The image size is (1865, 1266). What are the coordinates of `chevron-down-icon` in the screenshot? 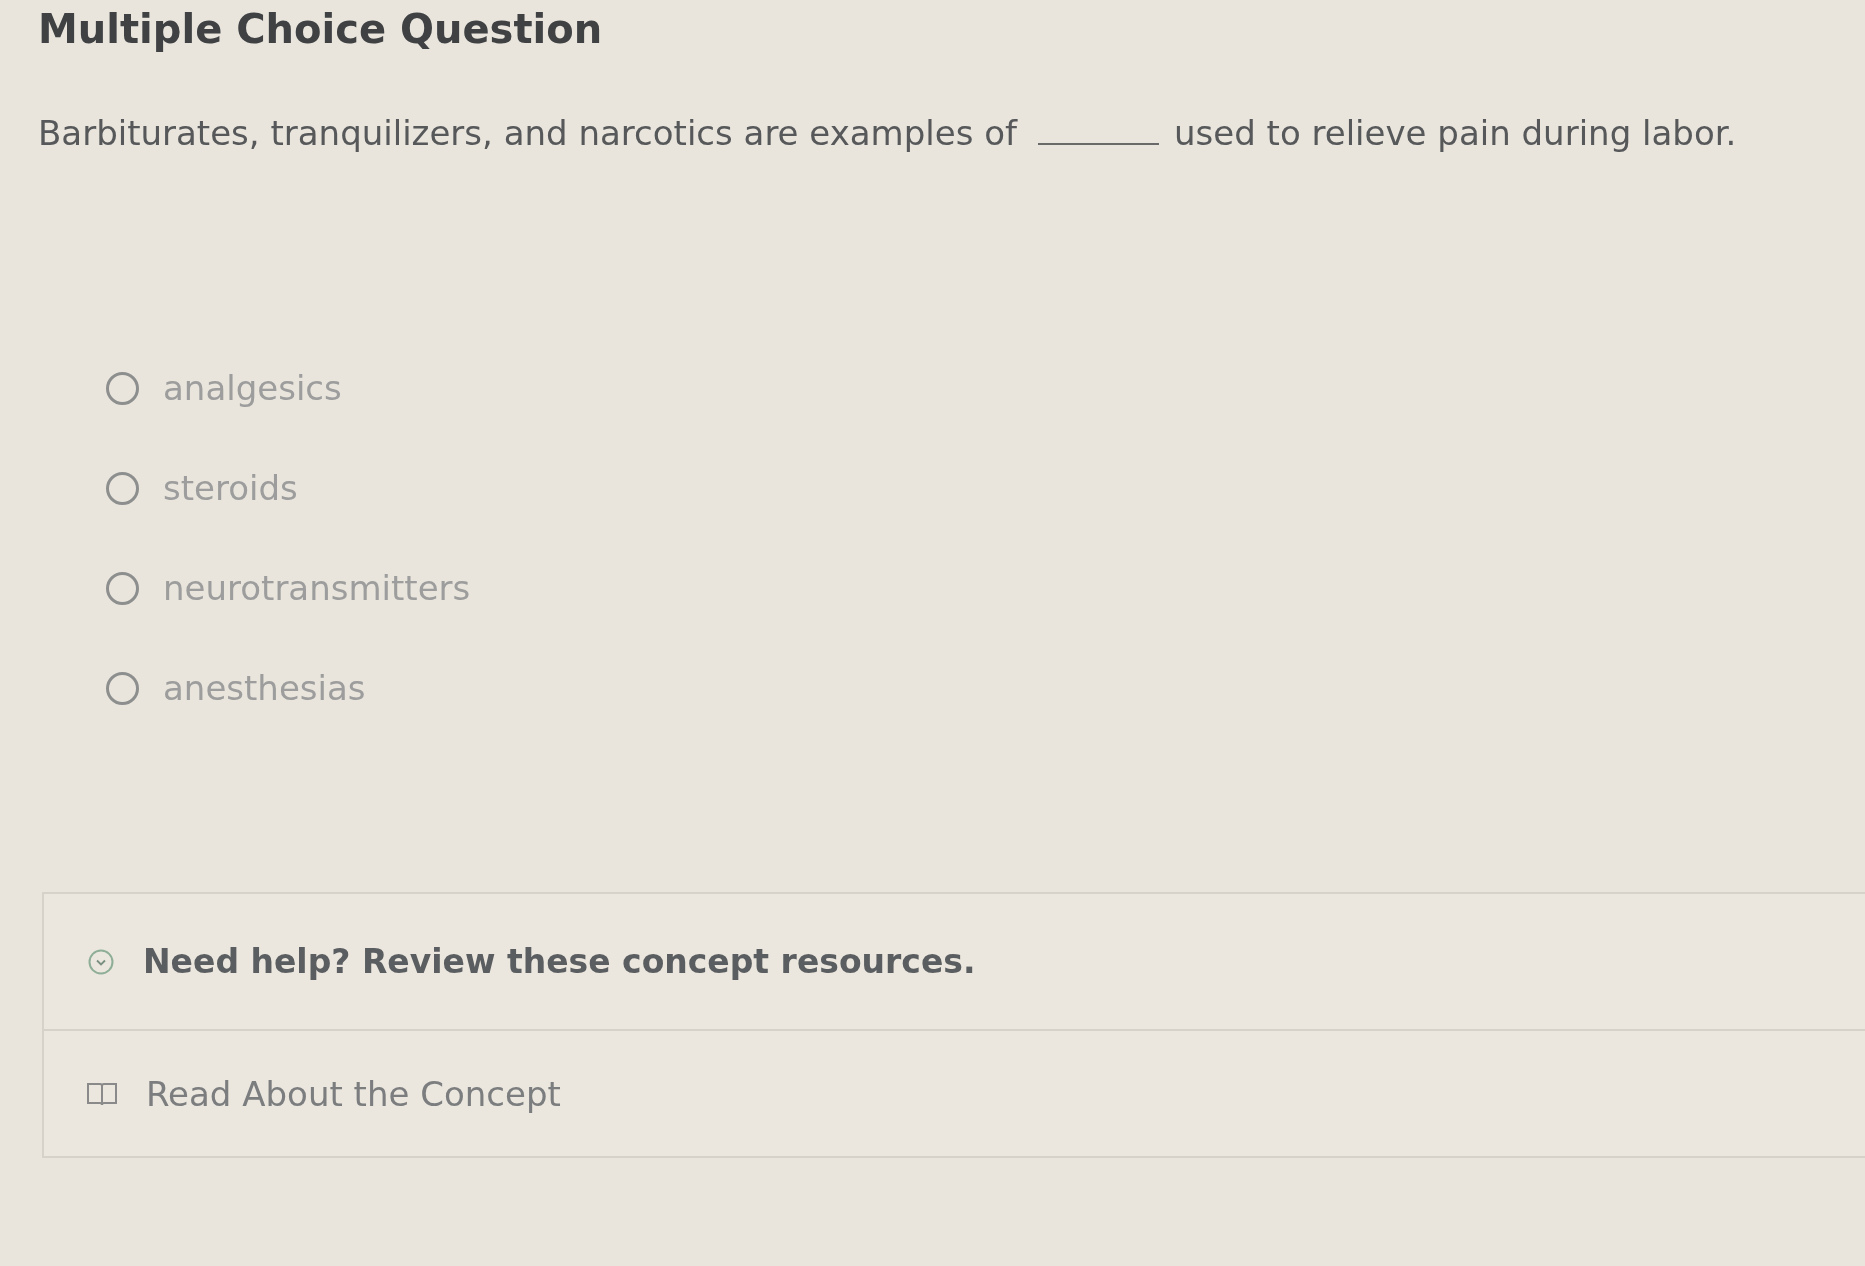 It's located at (101, 961).